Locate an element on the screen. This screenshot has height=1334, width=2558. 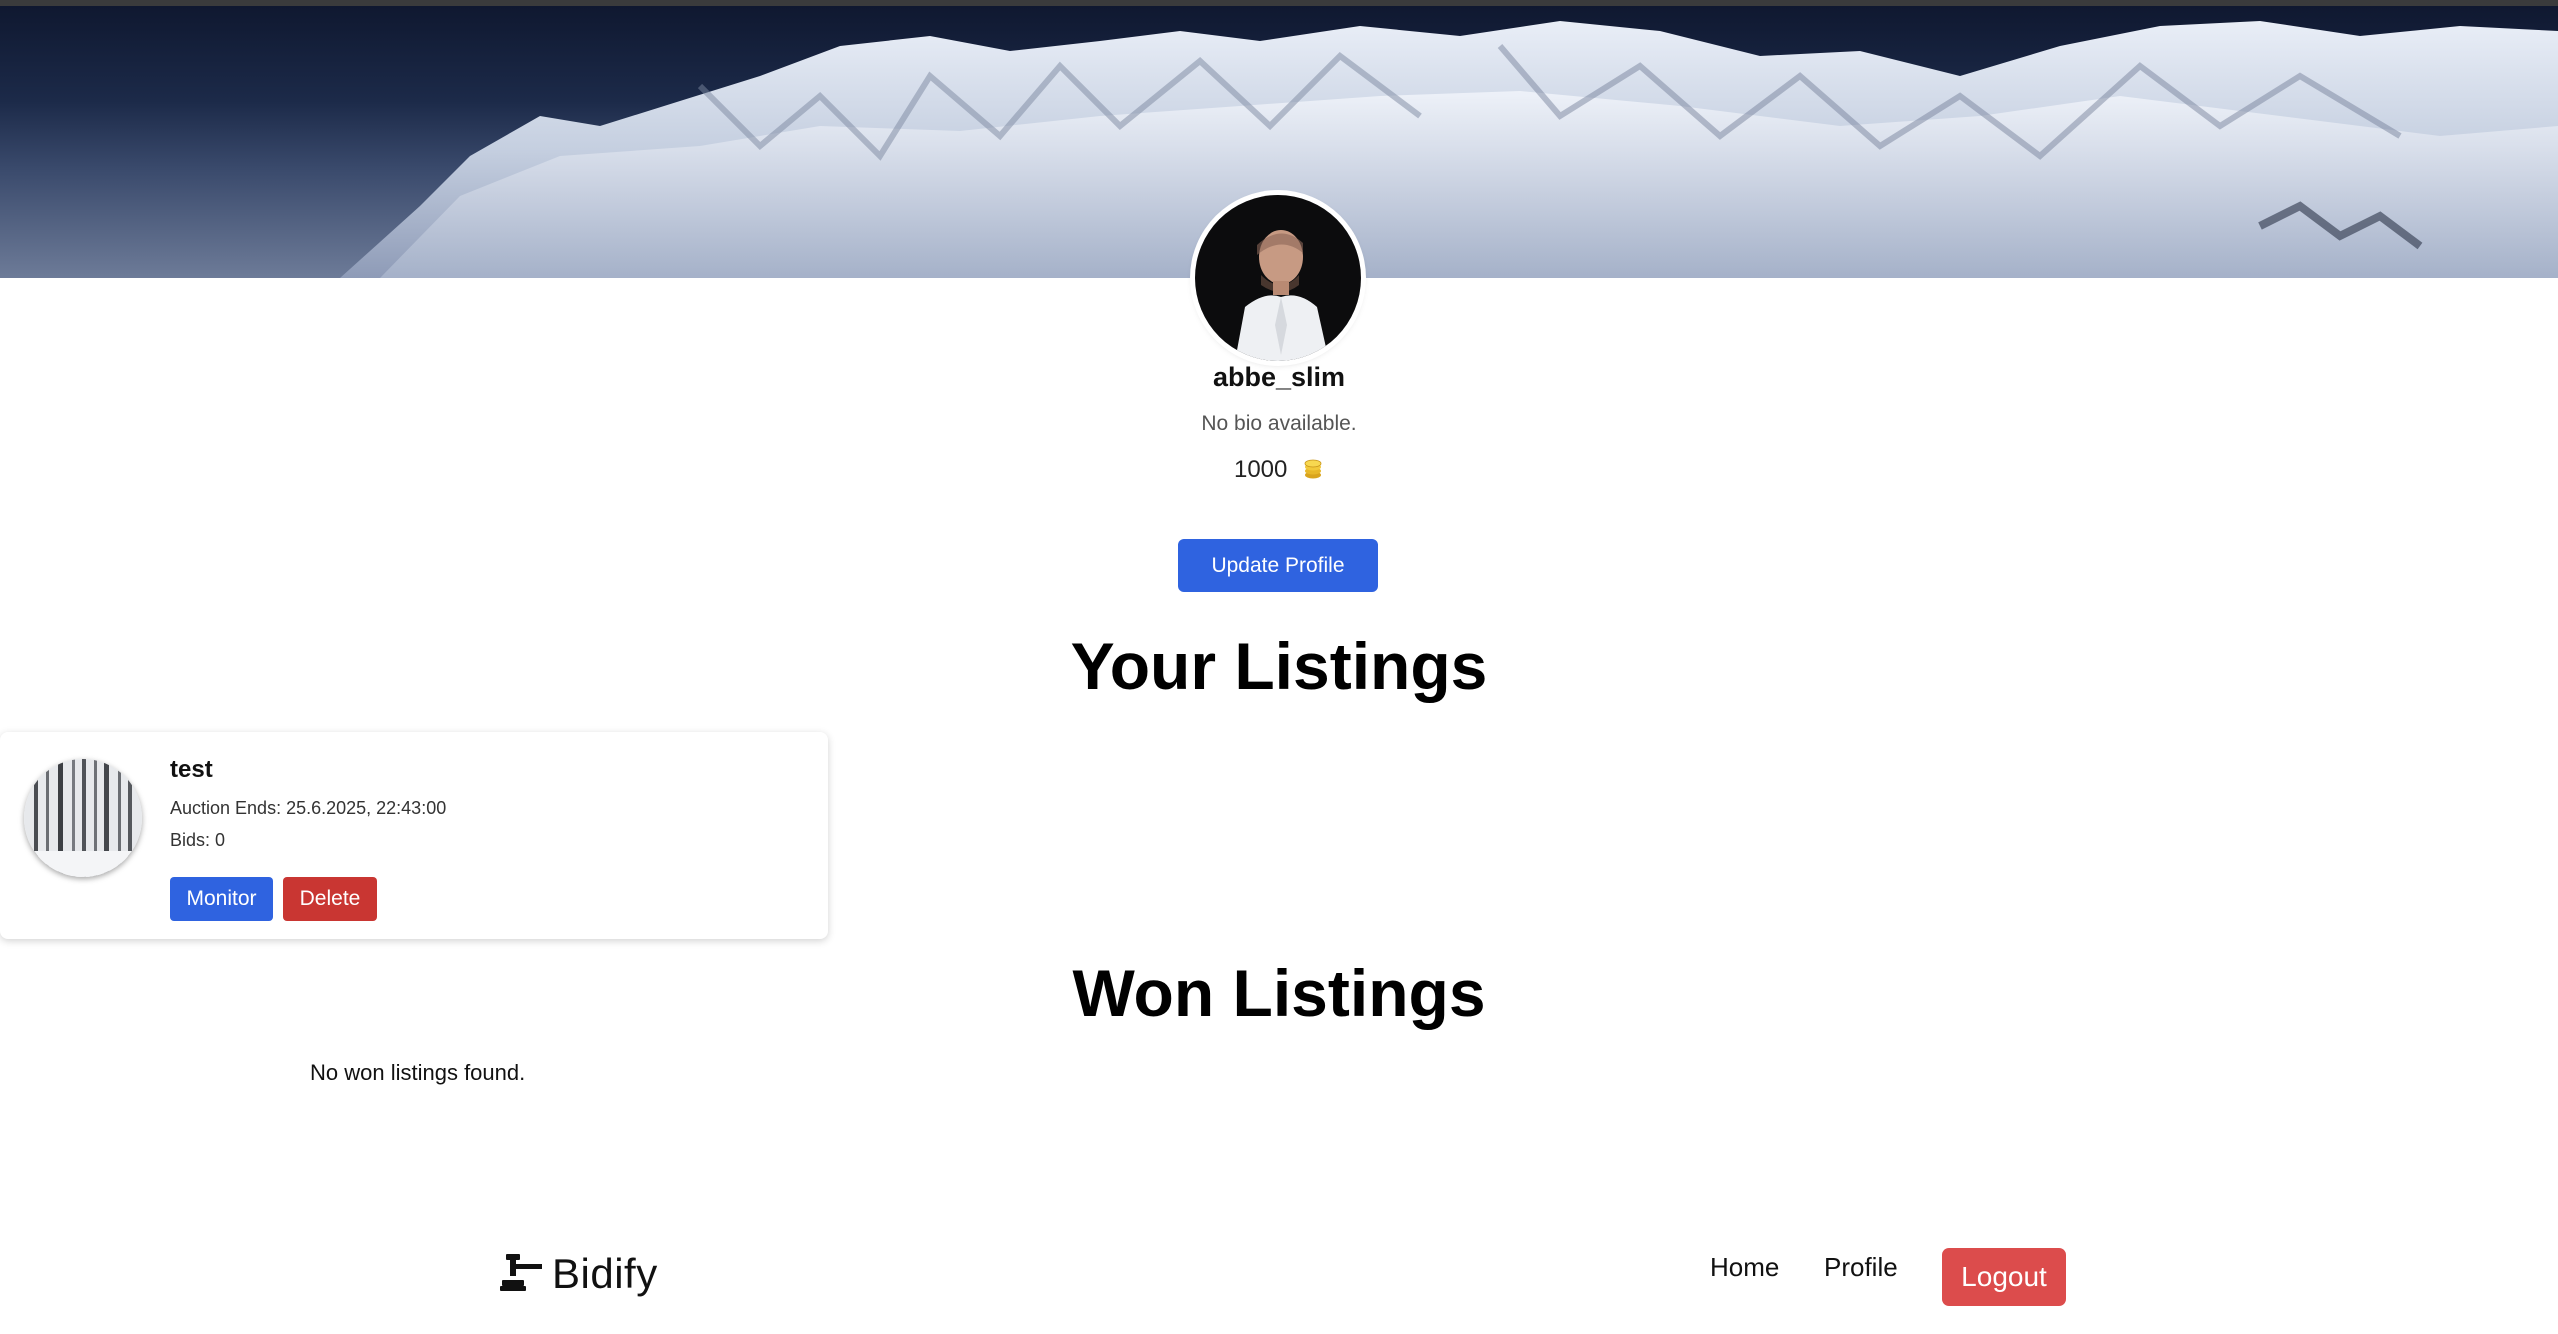
listing-title: test is located at coordinates (191, 770).